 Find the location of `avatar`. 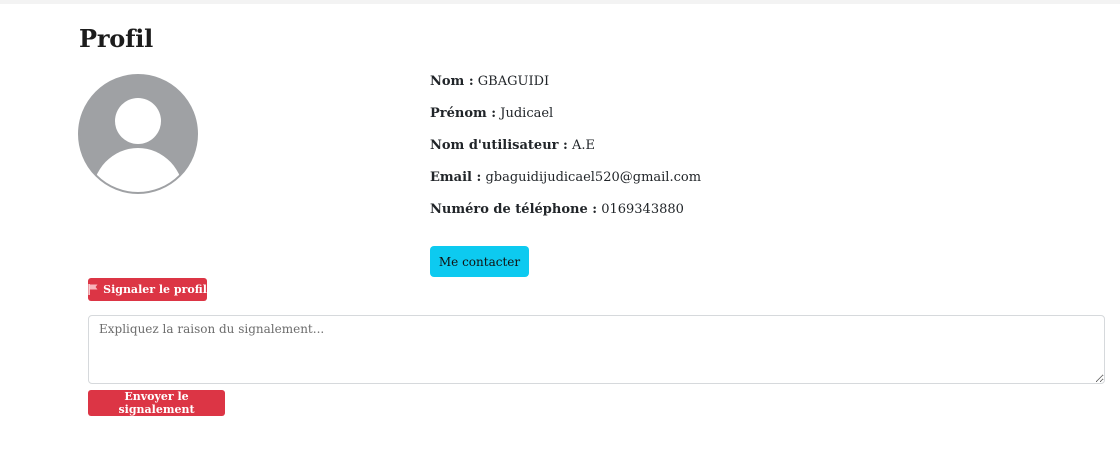

avatar is located at coordinates (138, 134).